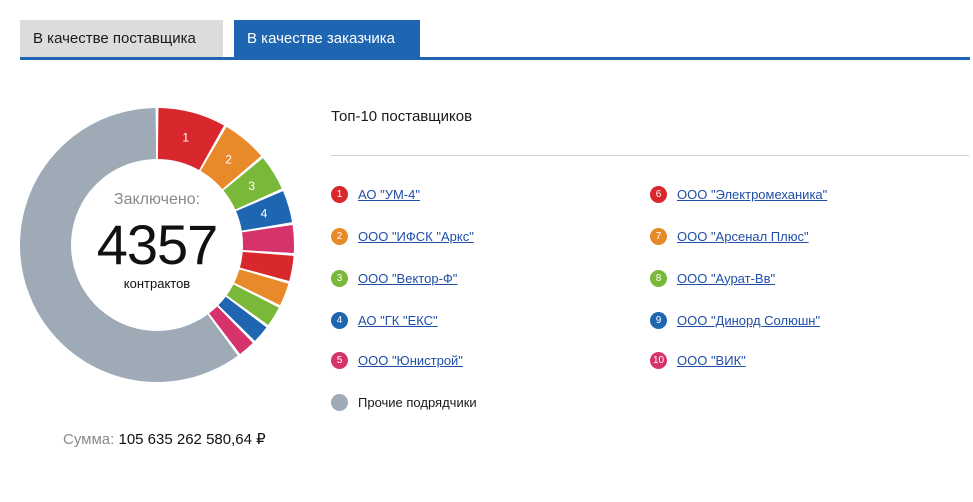 The image size is (973, 502). I want to click on contracts-count: 4357, so click(157, 244).